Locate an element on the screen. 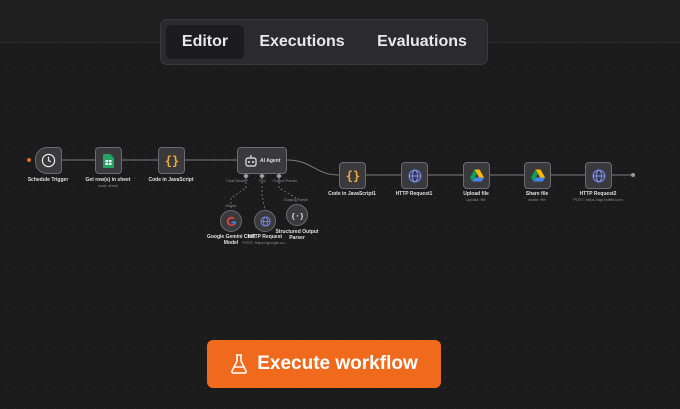 The height and width of the screenshot is (409, 680). node-subtitle: upload: file is located at coordinates (476, 199).